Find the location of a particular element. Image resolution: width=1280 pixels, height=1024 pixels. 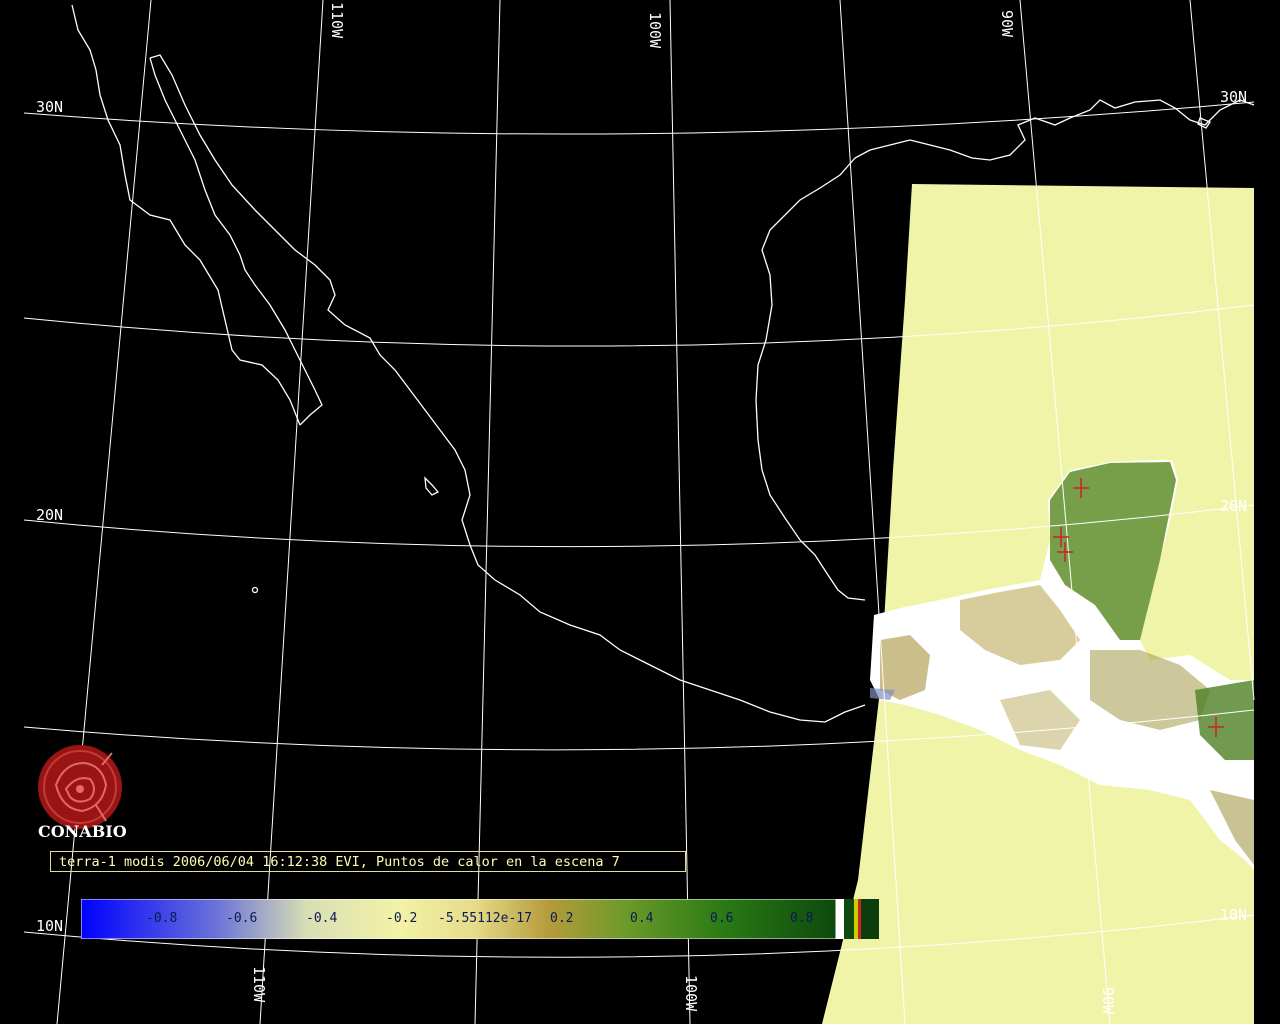

colorbar-tick: -0.6 is located at coordinates (242, 918).